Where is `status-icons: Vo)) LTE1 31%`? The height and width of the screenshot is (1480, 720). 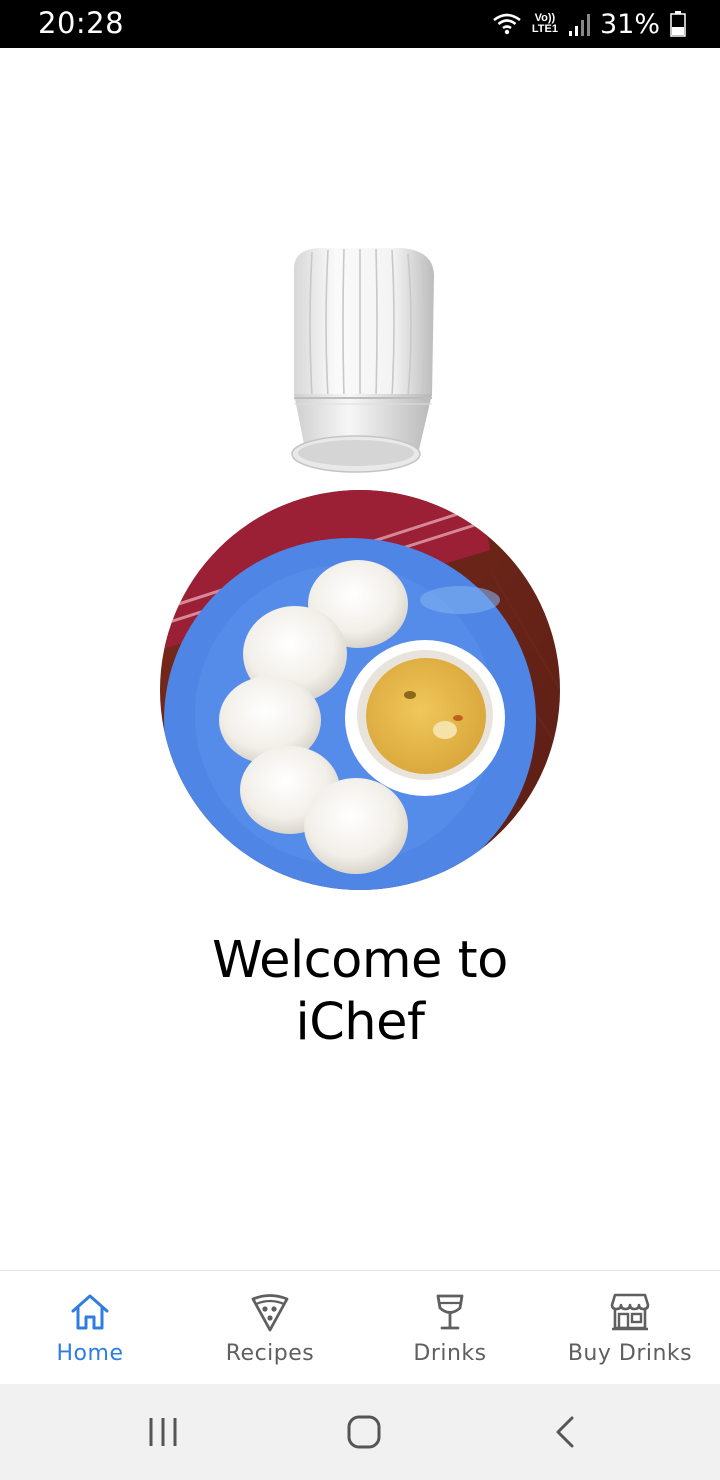 status-icons: Vo)) LTE1 31% is located at coordinates (589, 24).